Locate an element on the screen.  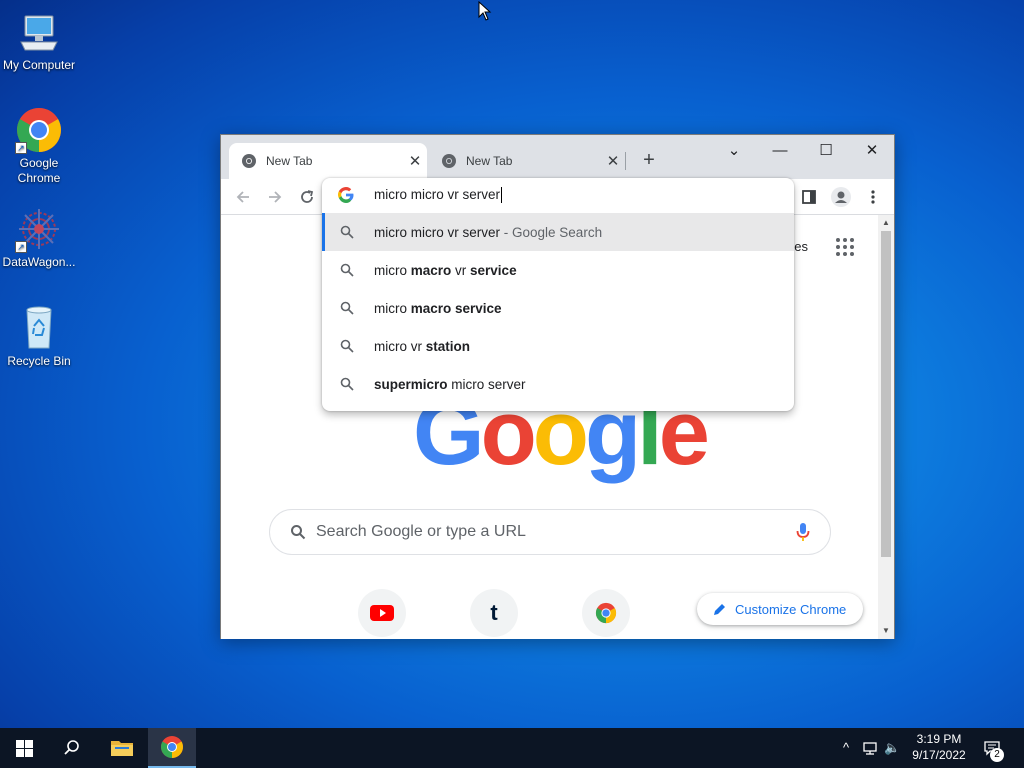
ntp-search-box: Search Google or type a URL is located at coordinates (550, 532).